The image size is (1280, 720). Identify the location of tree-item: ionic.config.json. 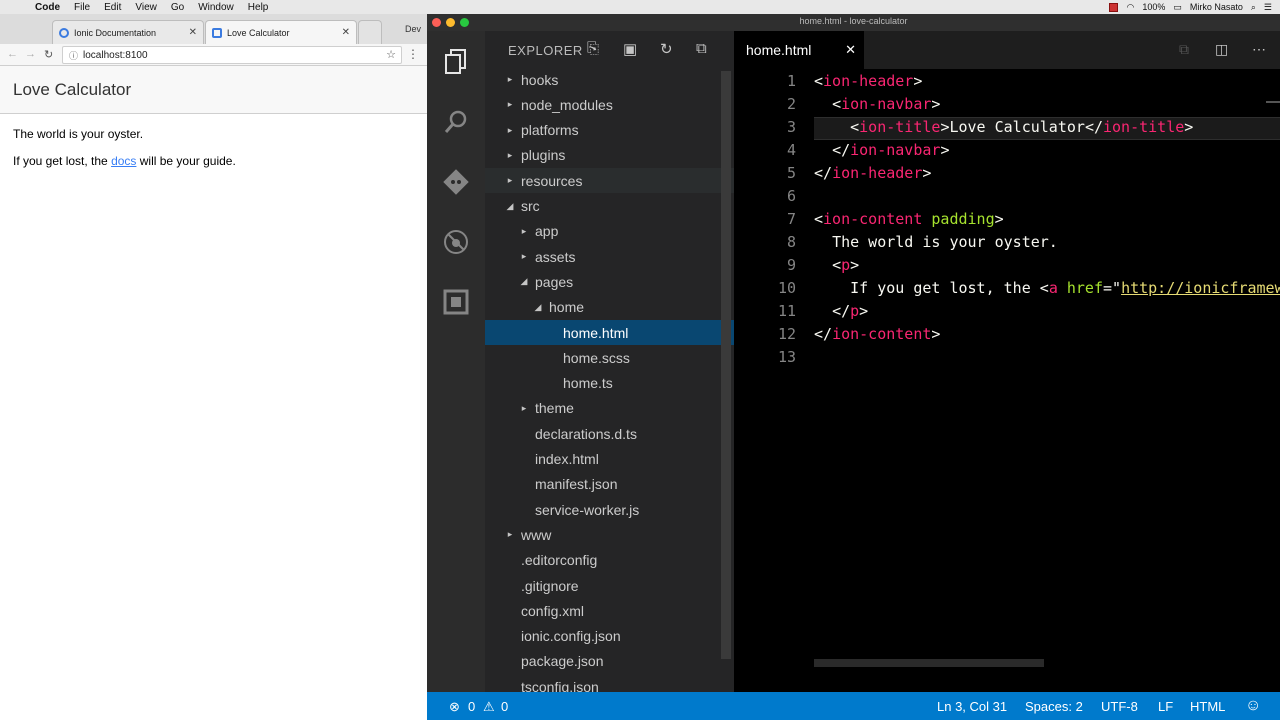
(609, 636).